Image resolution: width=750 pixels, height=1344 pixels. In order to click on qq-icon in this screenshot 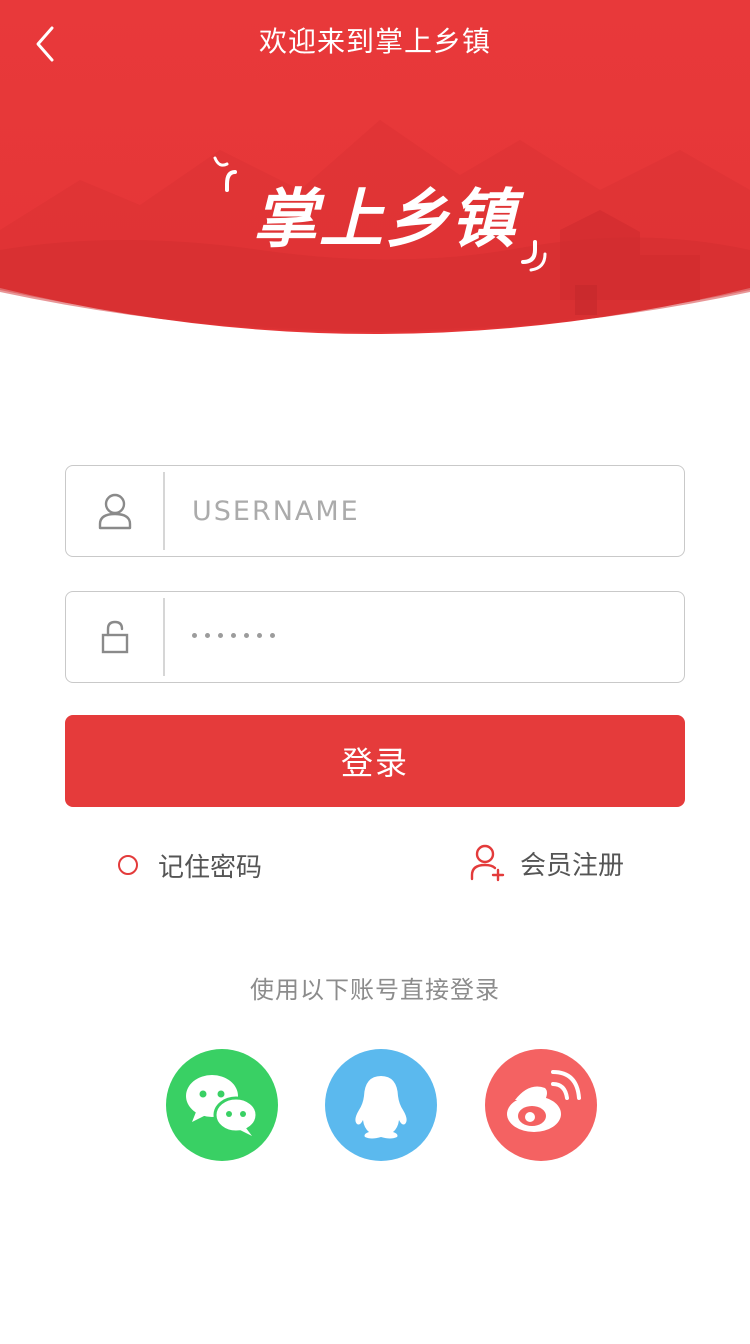, I will do `click(381, 1107)`.